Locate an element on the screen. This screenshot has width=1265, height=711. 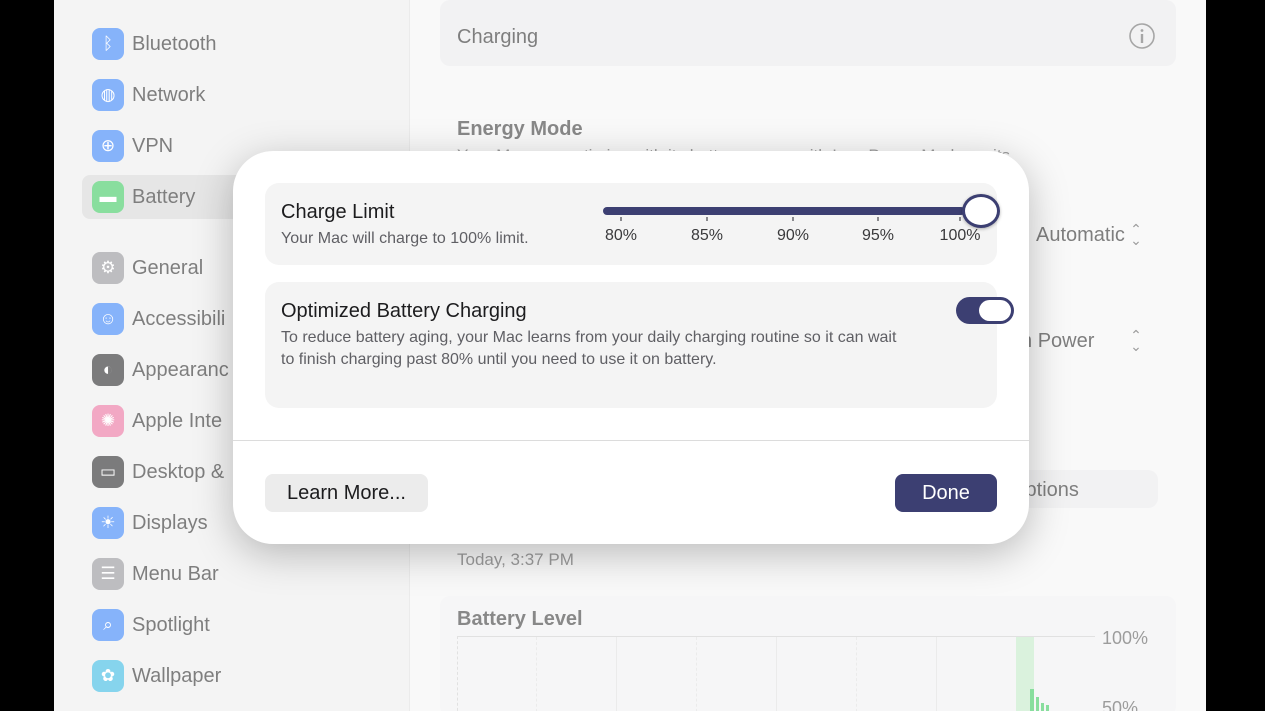
charge-limit-slider-thumb is located at coordinates (981, 211).